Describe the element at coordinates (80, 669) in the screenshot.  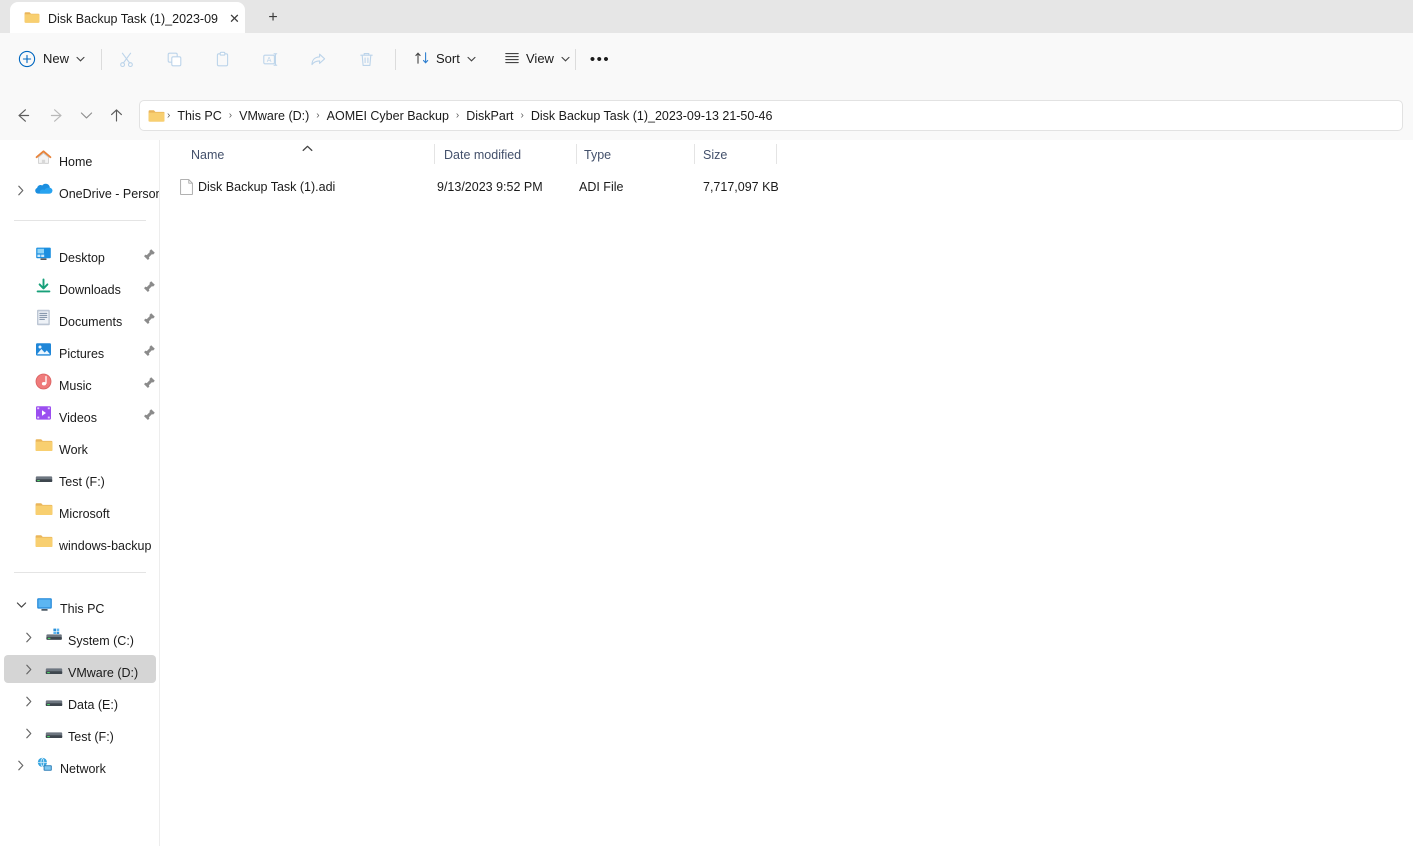
I see `sidebar-item-vmware-d: VMware (D:)` at that location.